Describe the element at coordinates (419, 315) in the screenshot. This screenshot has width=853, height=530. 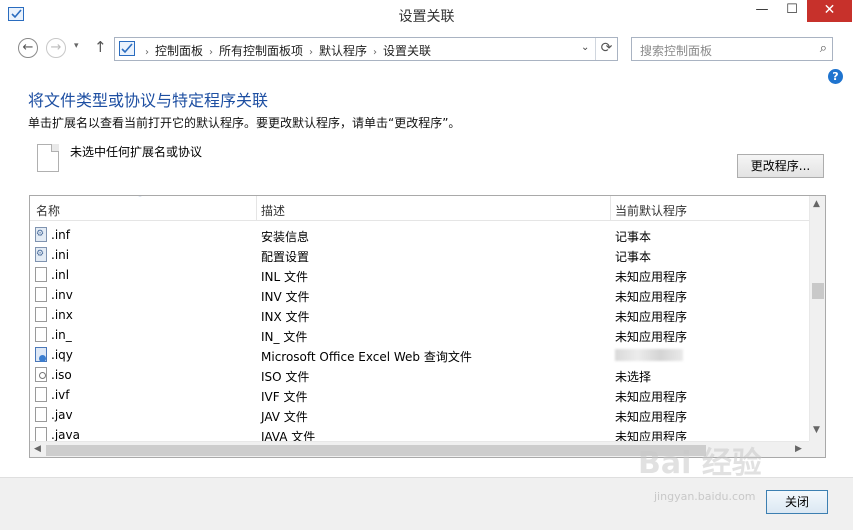
I see `list-item: .inx INX 文件 未知应用程序` at that location.